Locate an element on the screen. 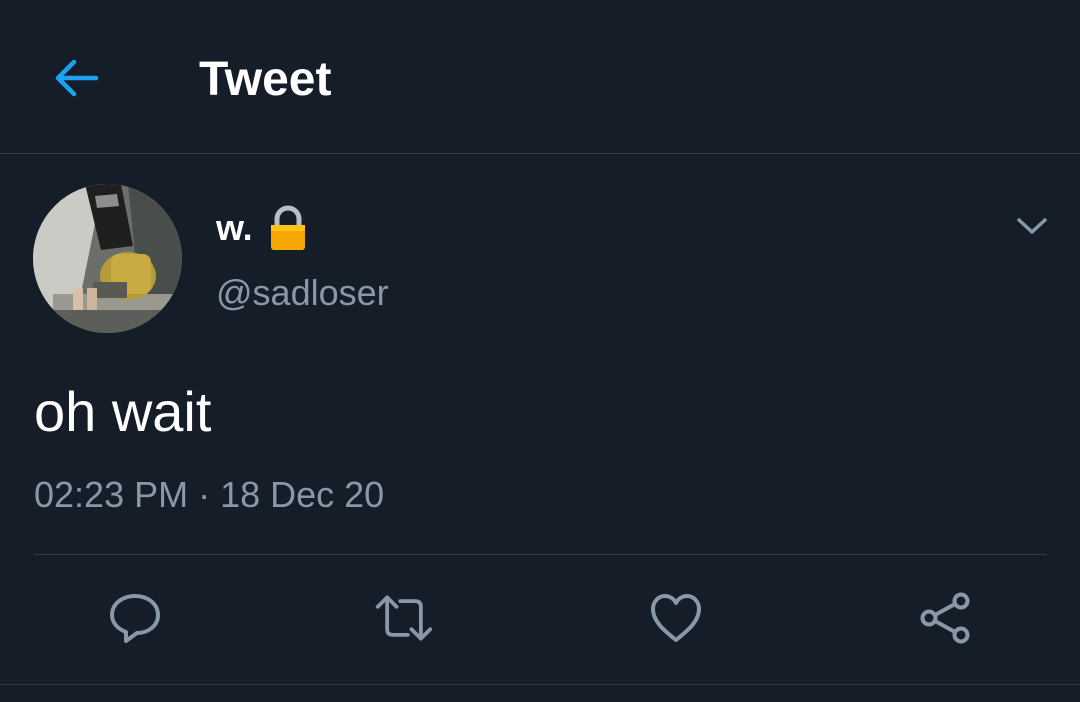 The width and height of the screenshot is (1080, 702). heart-icon is located at coordinates (676, 618).